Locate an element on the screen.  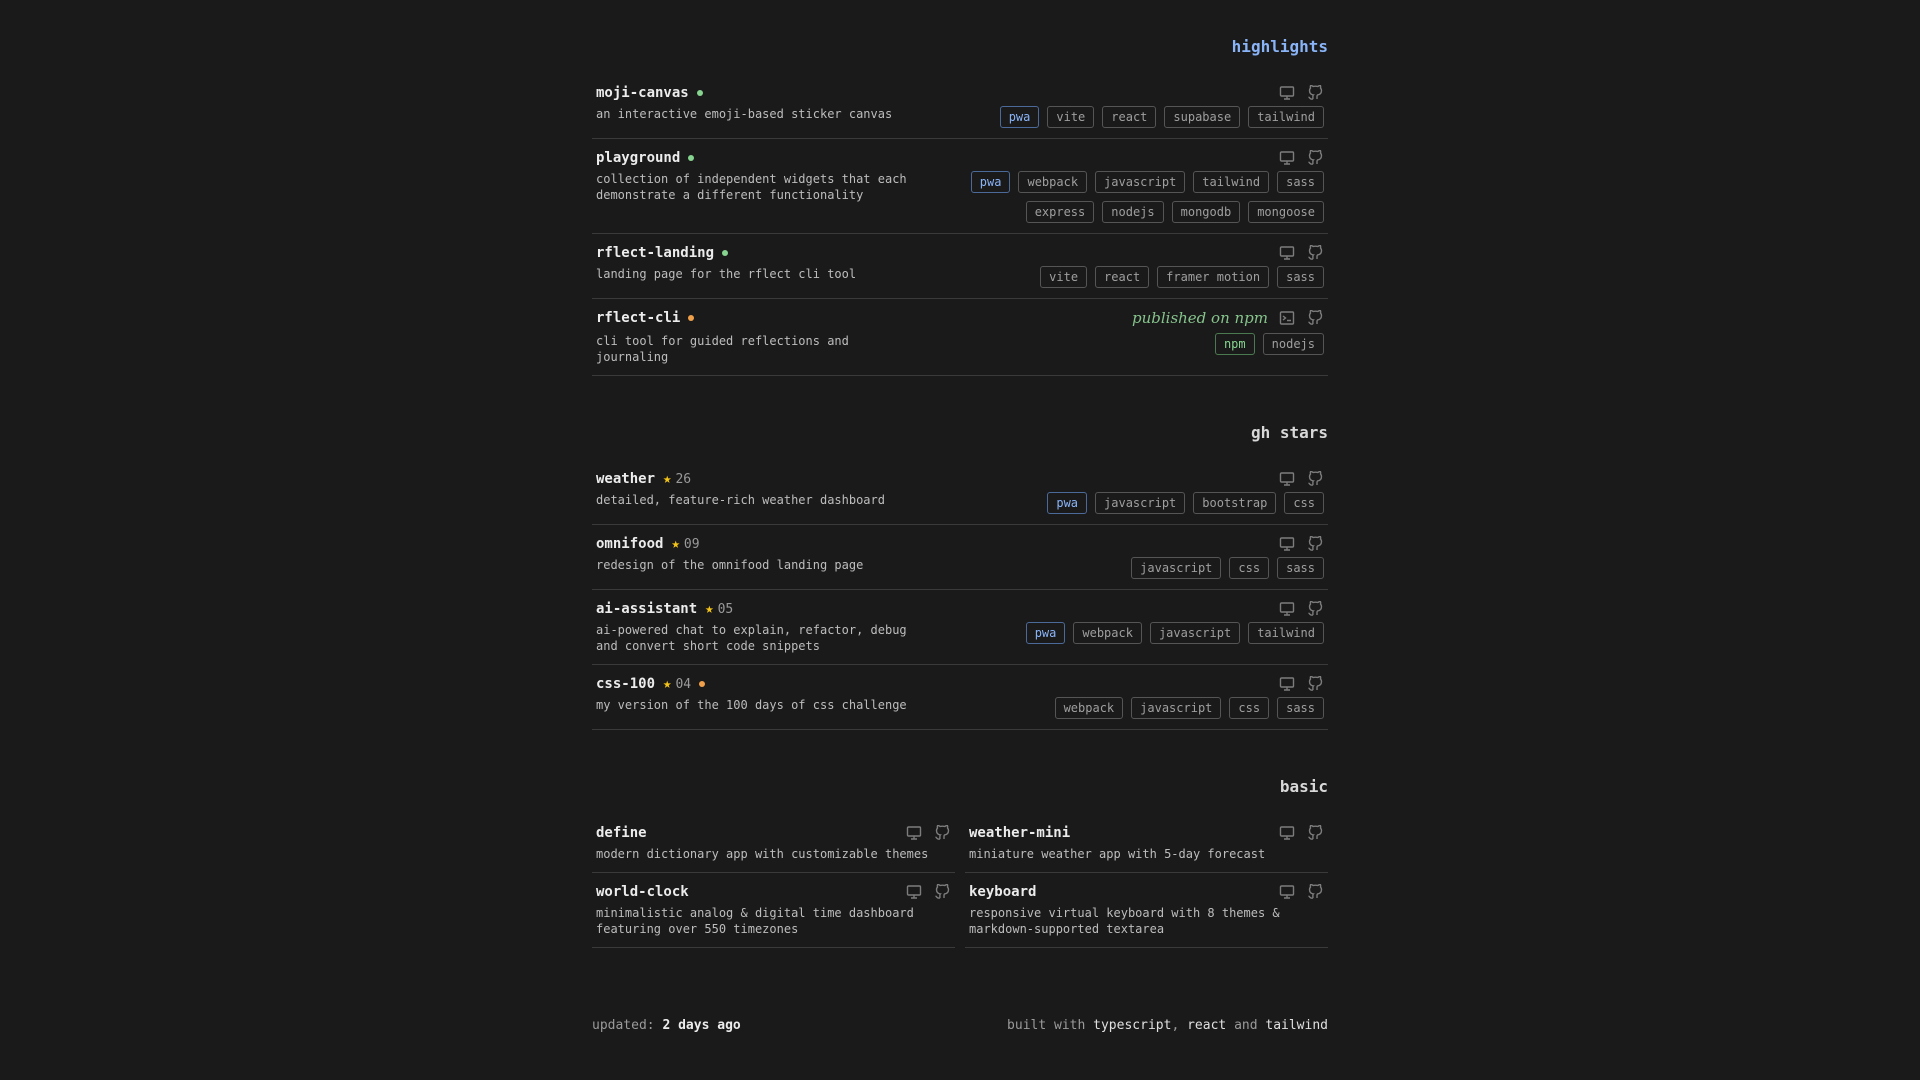
stars-wrap: ★ 09 is located at coordinates (685, 544).